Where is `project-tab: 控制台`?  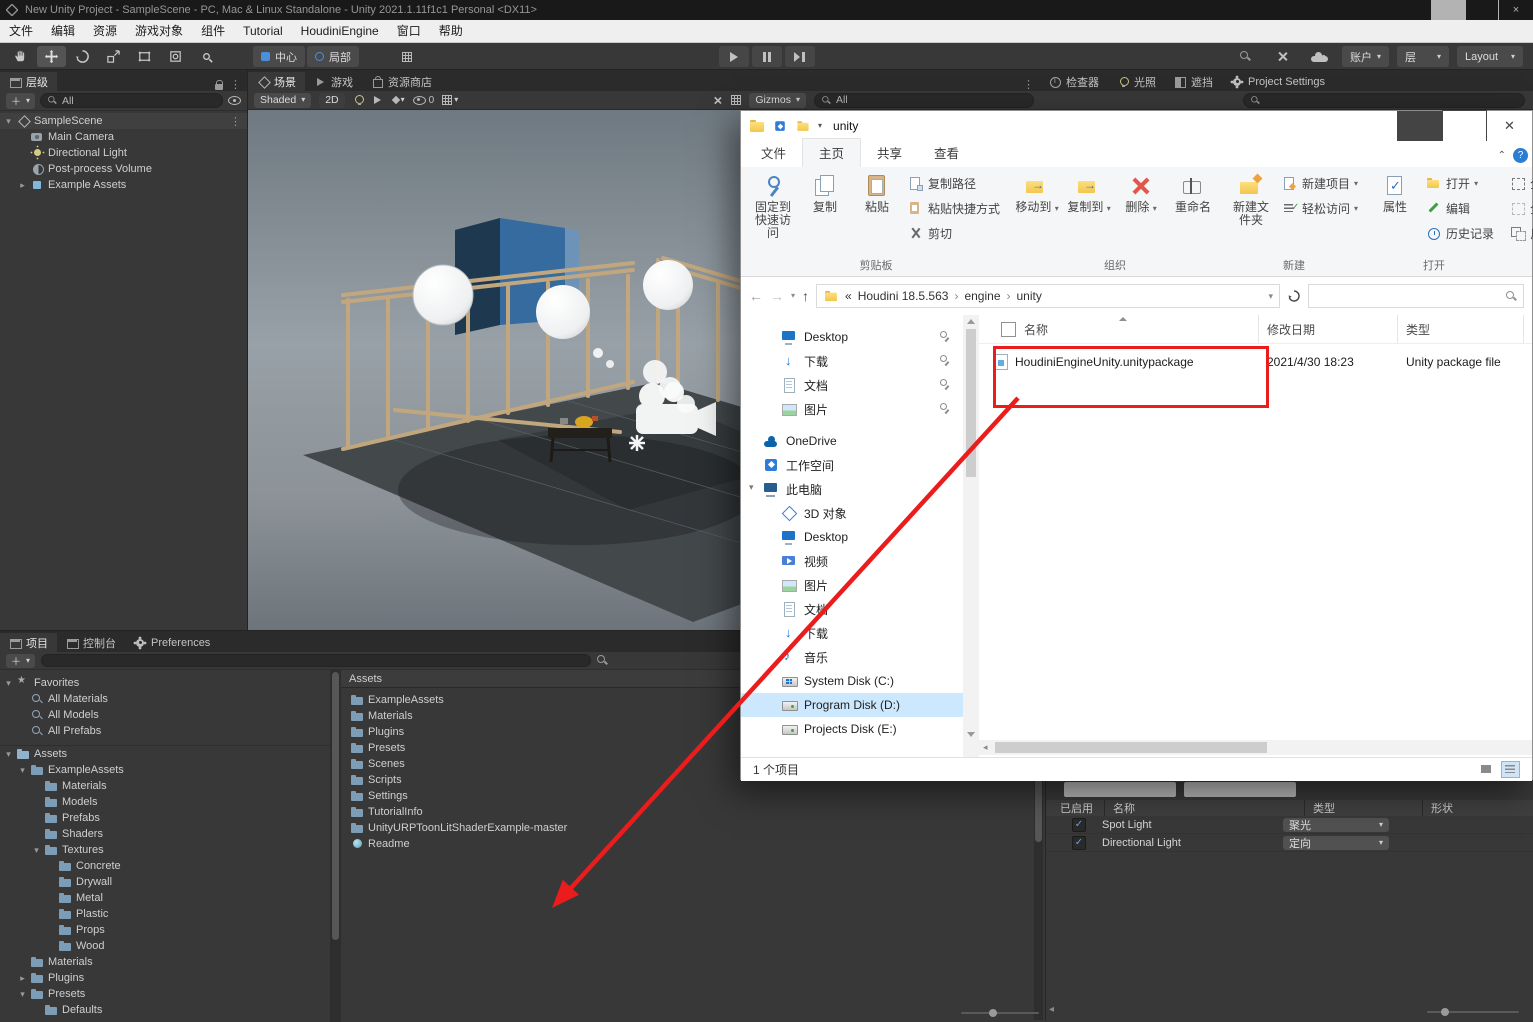
project-tab: 控制台 is located at coordinates (91, 642).